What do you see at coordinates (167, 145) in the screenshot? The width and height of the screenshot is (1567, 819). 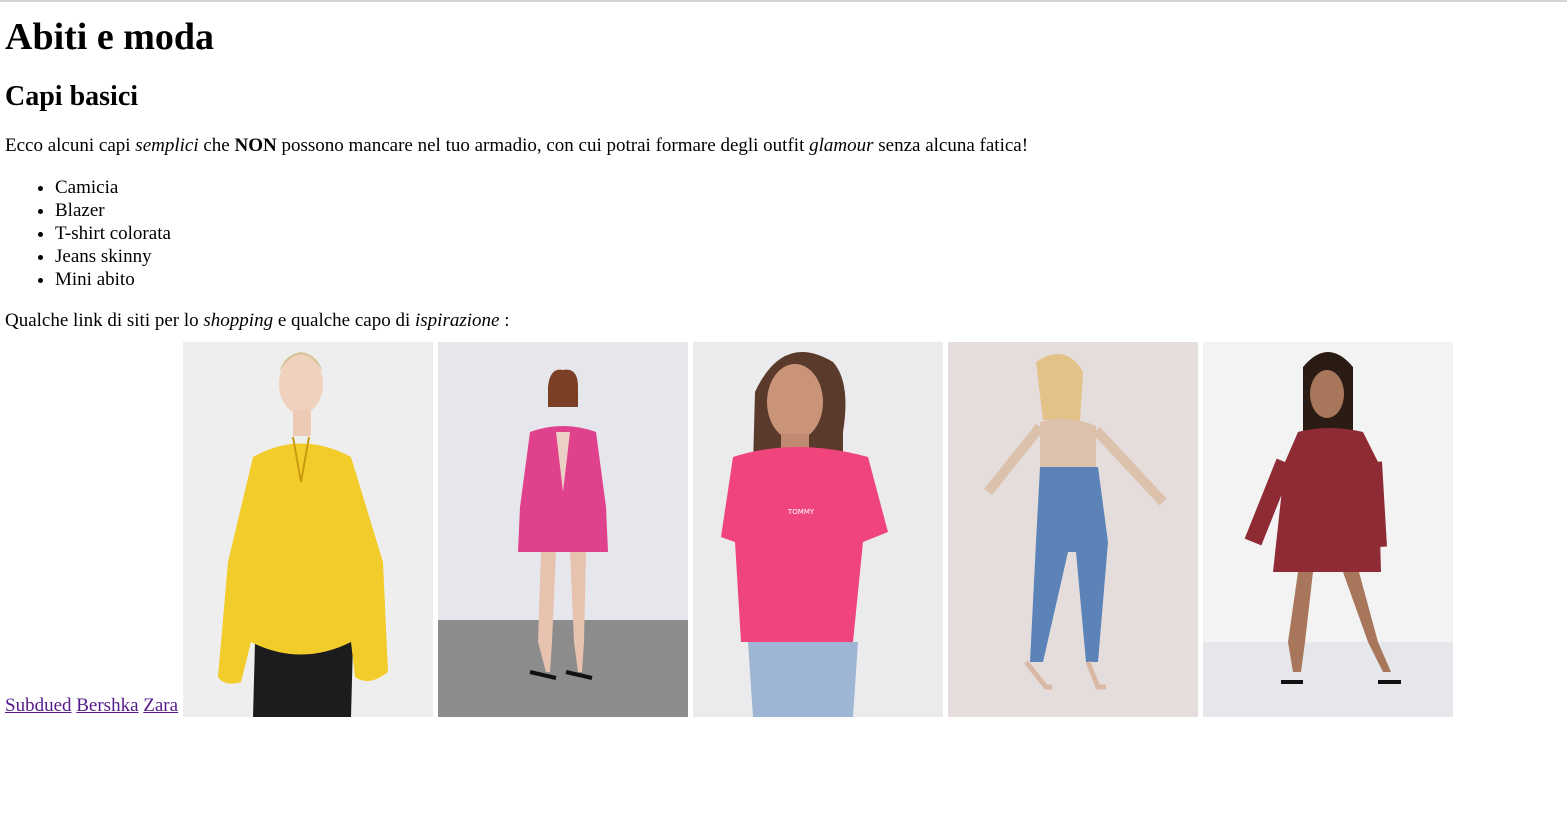 I see `intro-emphasis-1: semplici` at bounding box center [167, 145].